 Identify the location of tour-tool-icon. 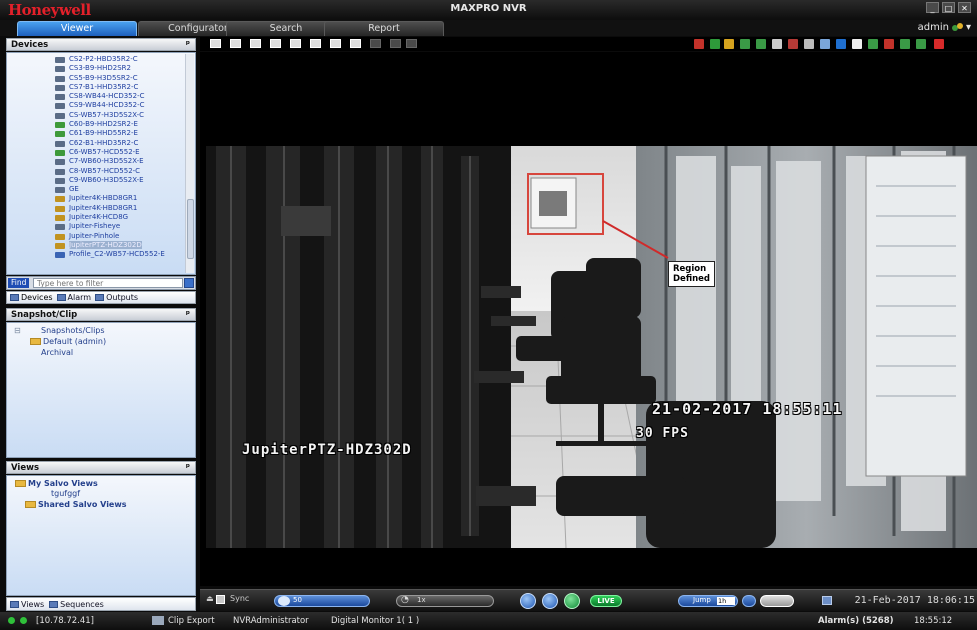
(825, 44).